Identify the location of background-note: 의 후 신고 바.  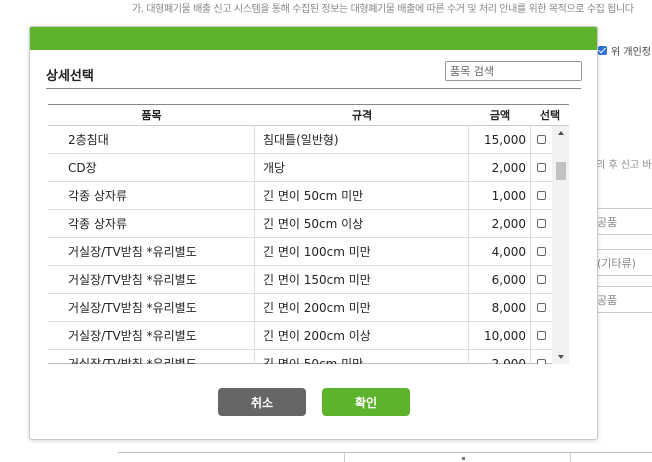
(624, 165).